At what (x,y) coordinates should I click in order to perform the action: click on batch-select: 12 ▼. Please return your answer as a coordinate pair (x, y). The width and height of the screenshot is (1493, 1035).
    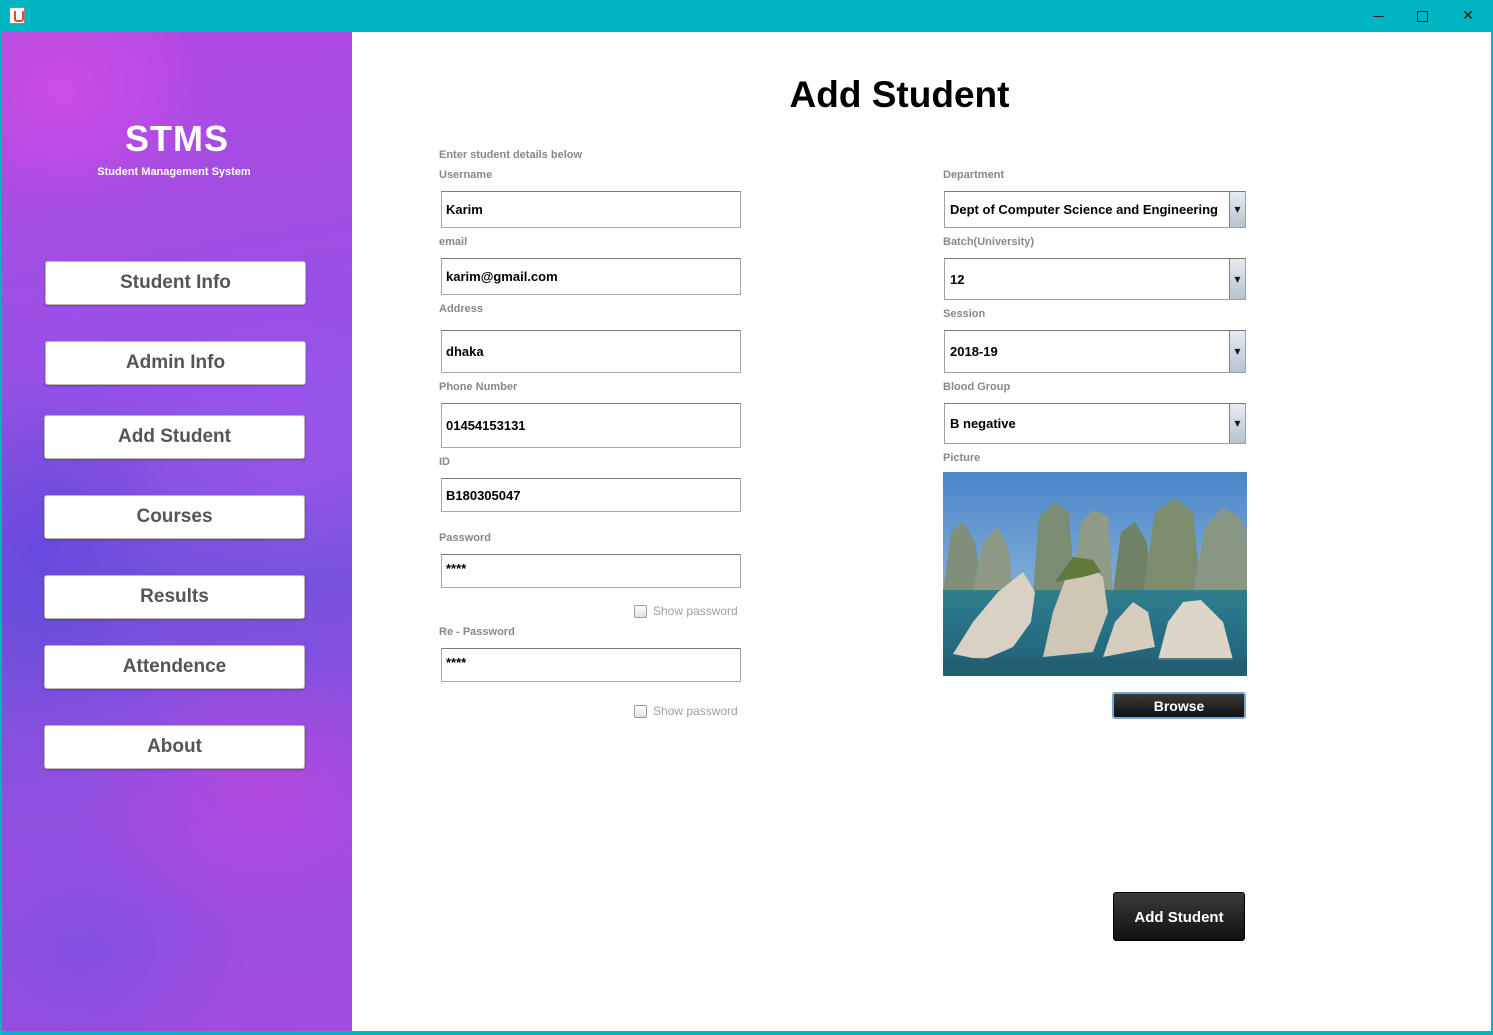
    Looking at the image, I should click on (1095, 279).